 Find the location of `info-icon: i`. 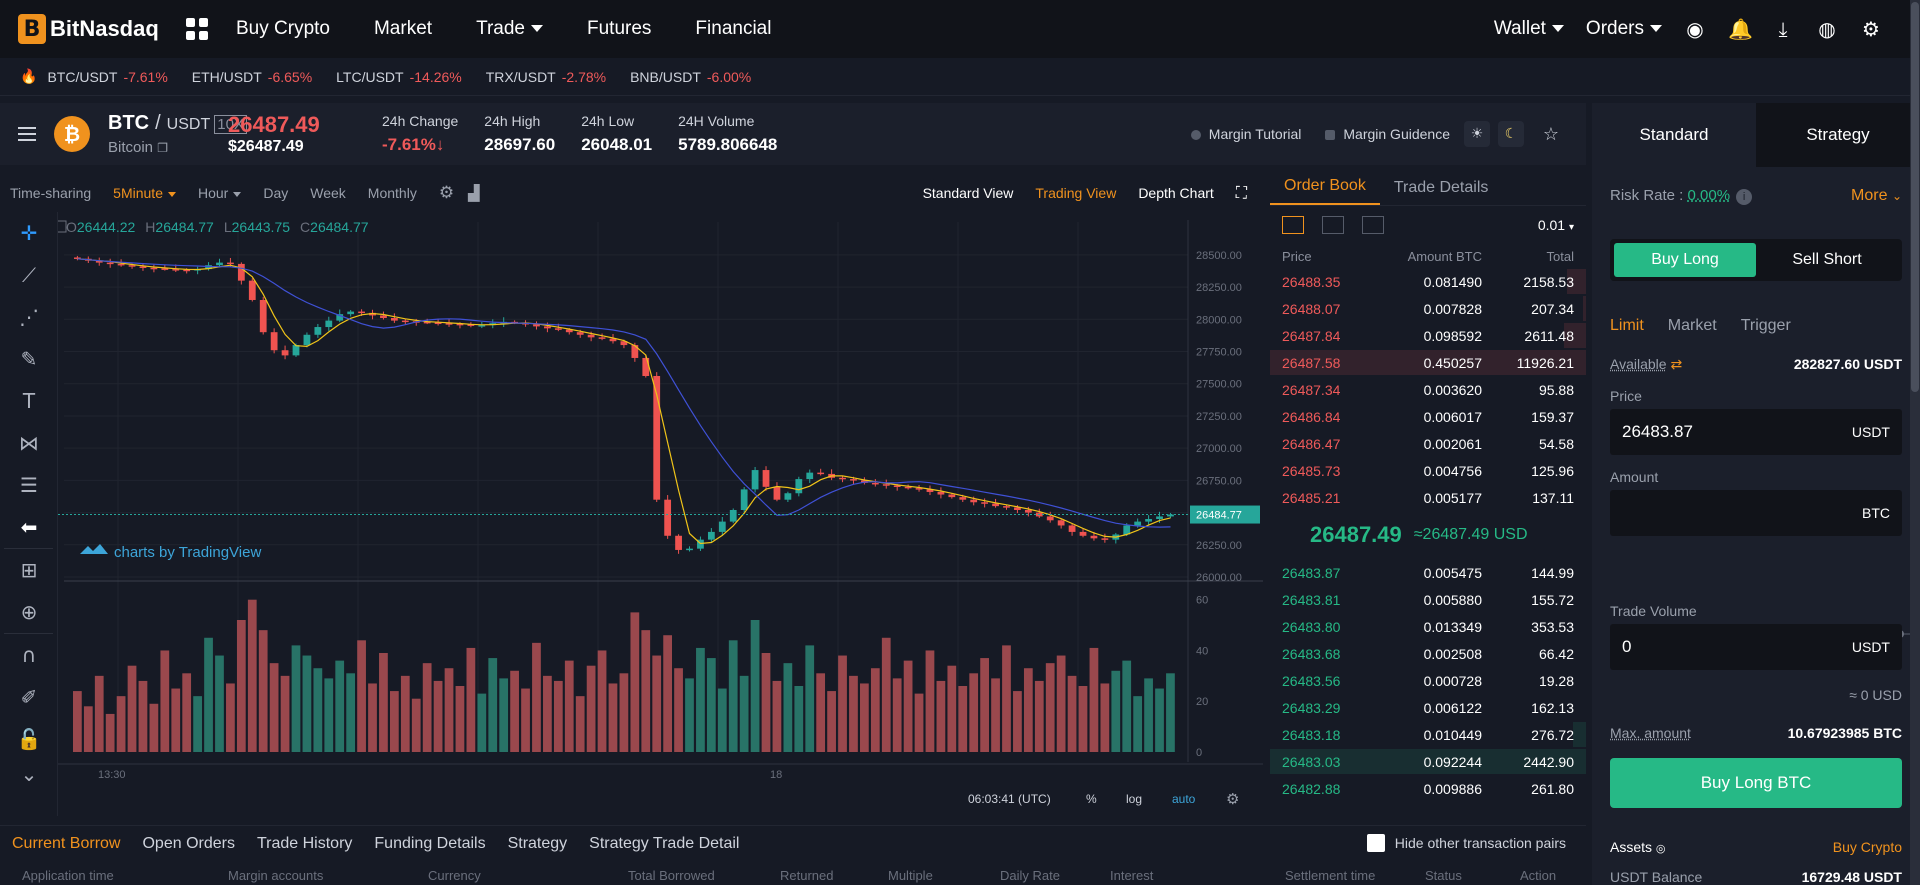

info-icon: i is located at coordinates (1744, 197).